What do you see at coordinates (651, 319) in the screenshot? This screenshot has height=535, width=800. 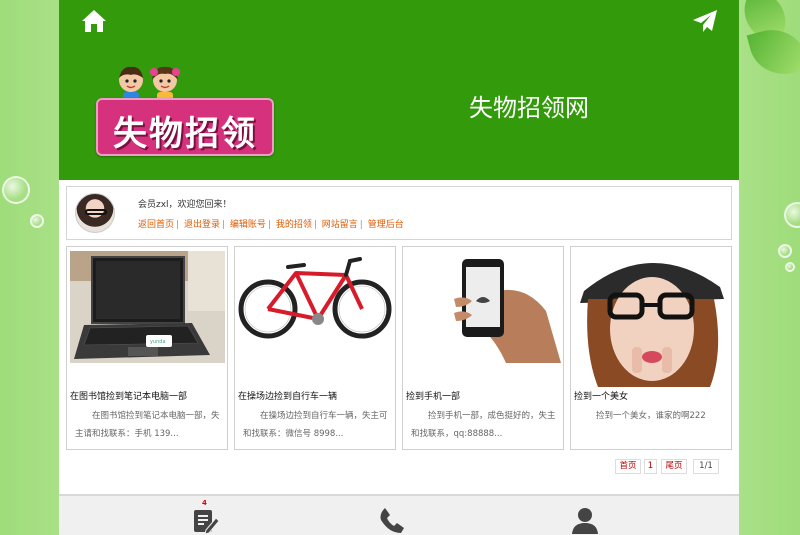 I see `woman-photo-image` at bounding box center [651, 319].